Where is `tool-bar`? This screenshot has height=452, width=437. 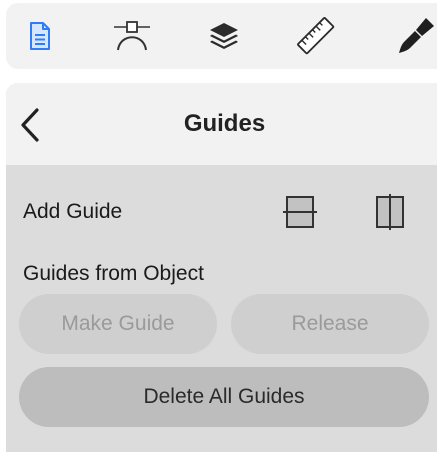 tool-bar is located at coordinates (221, 36).